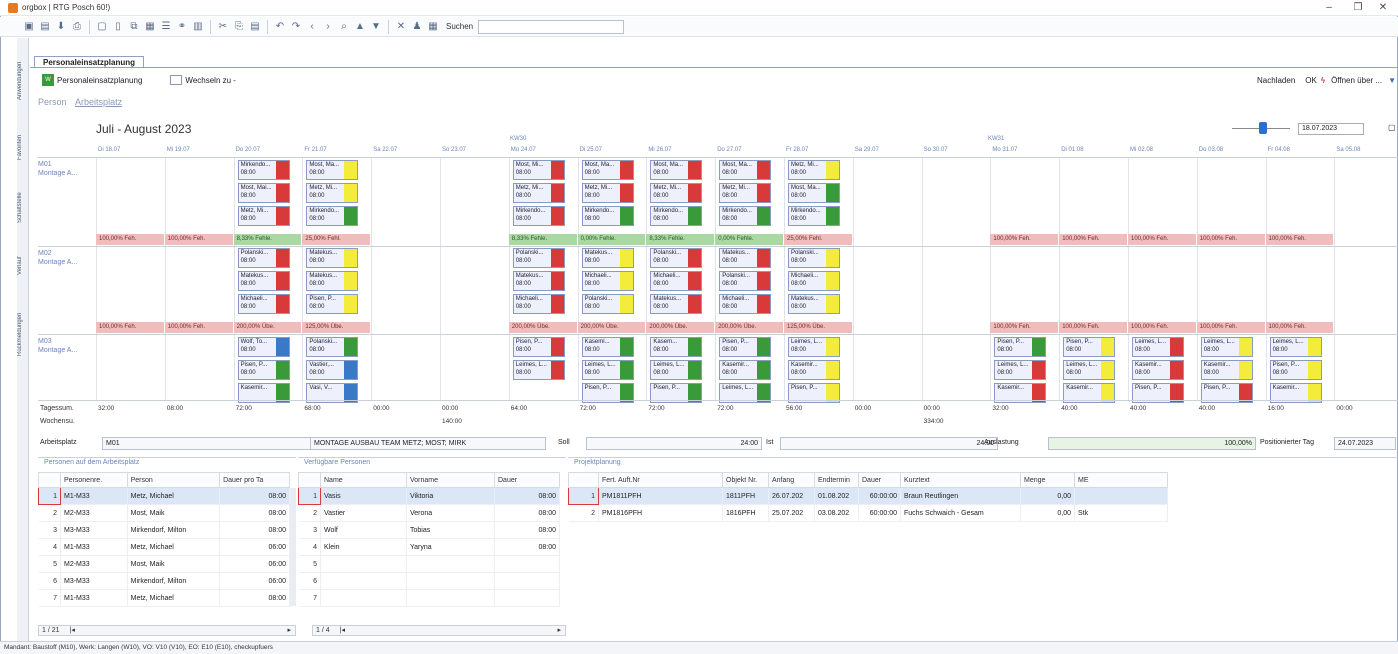  What do you see at coordinates (173, 480) in the screenshot?
I see `col-header-person: Person` at bounding box center [173, 480].